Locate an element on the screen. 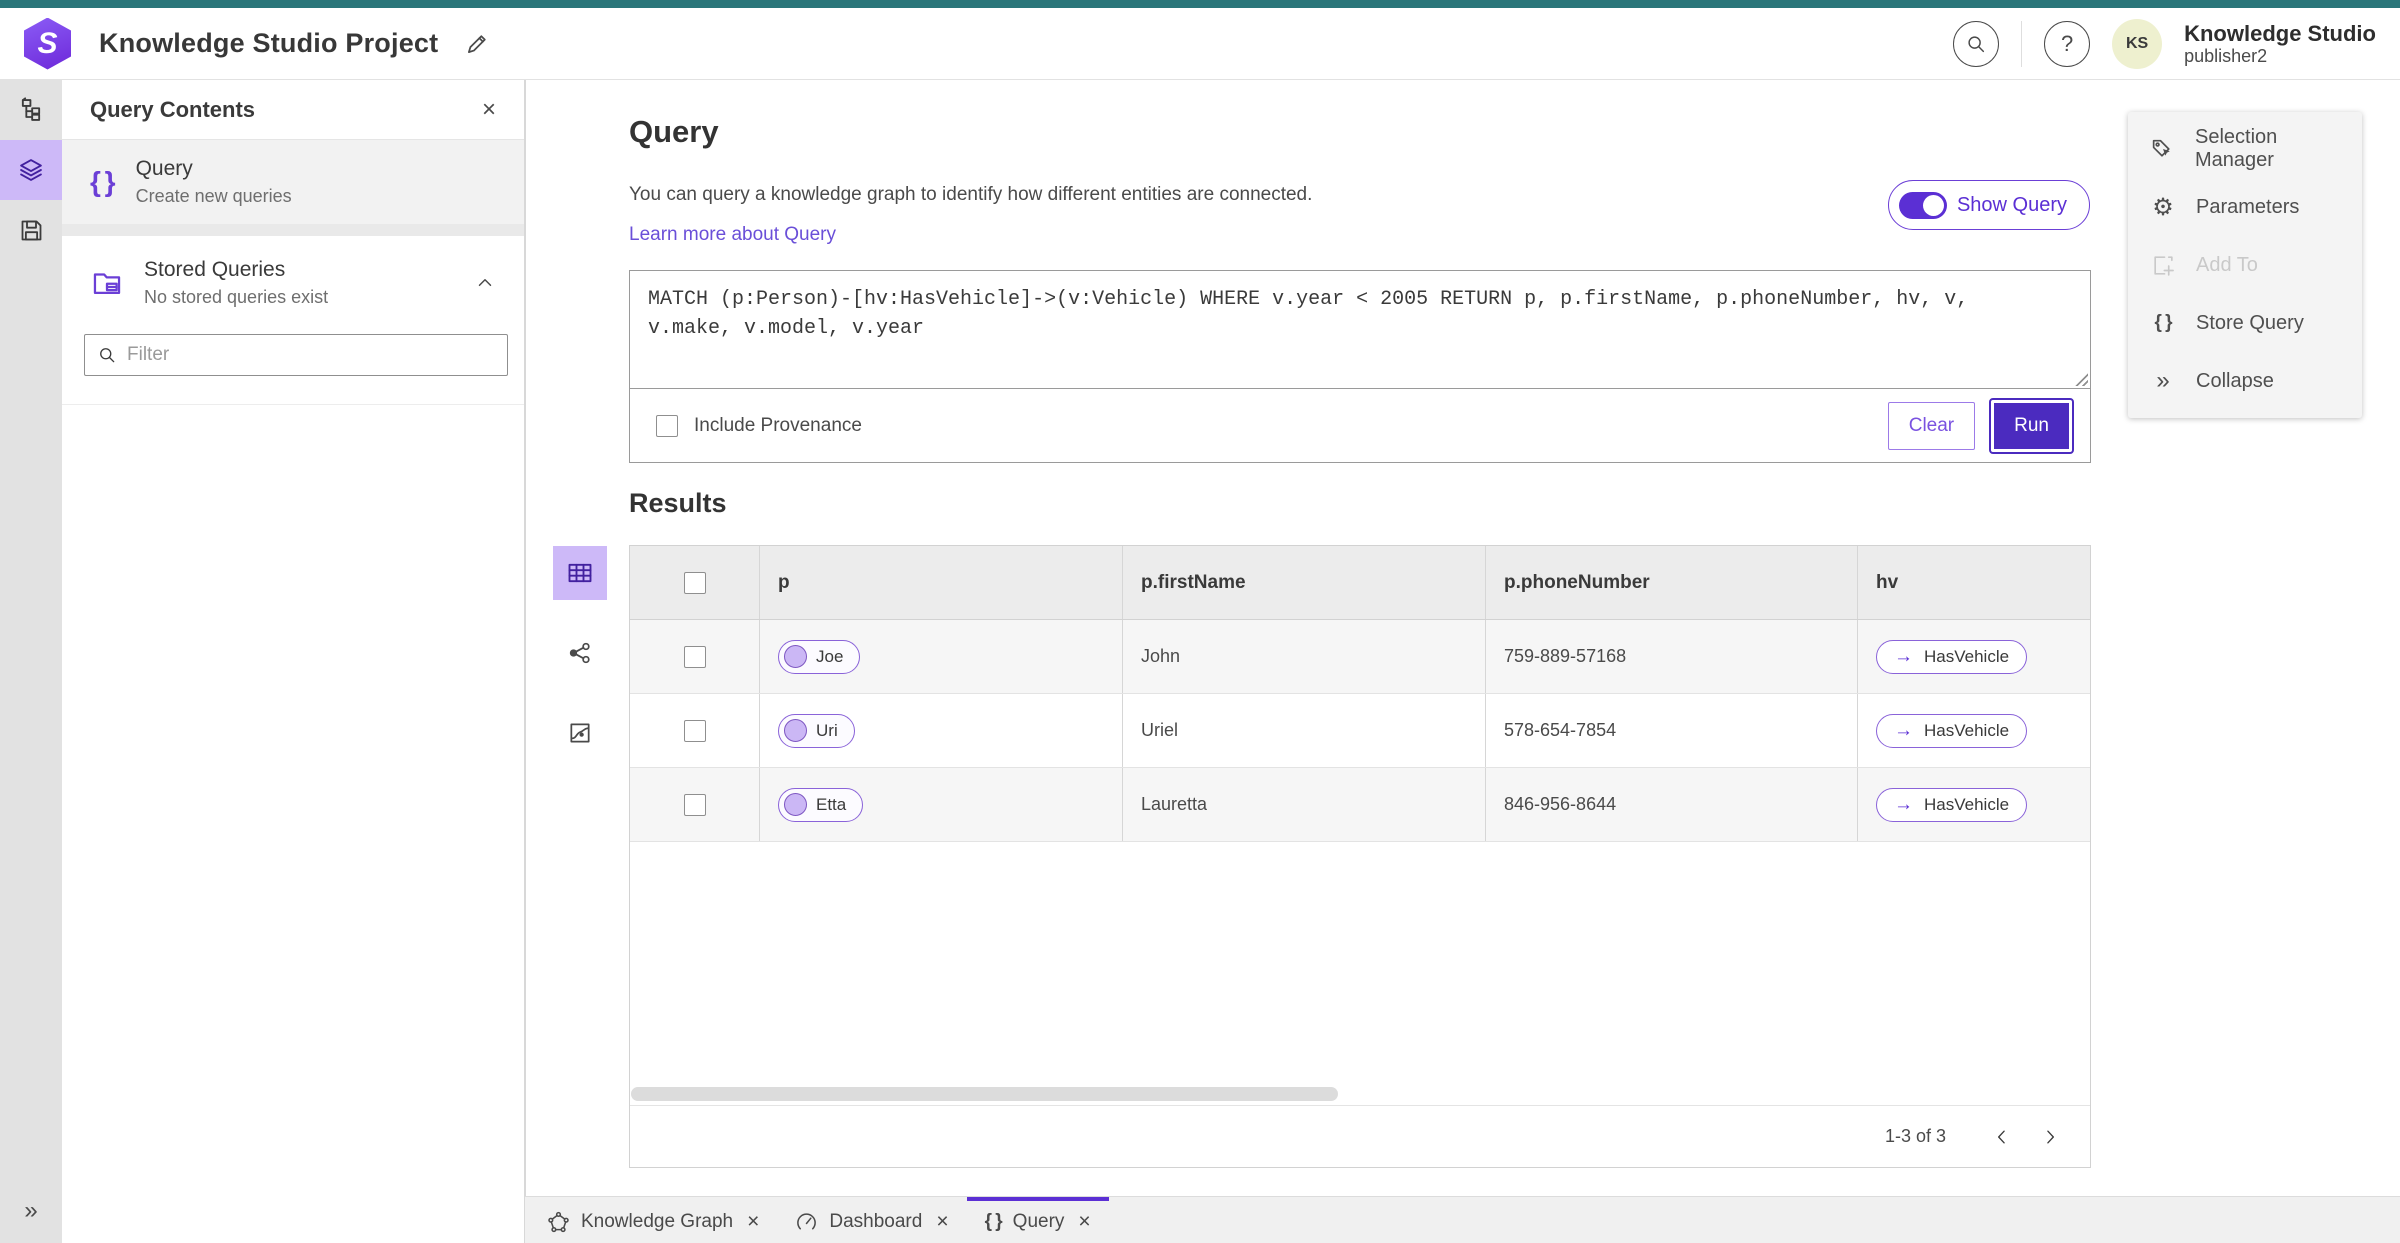  entity-chip-label: Etta is located at coordinates (831, 804).